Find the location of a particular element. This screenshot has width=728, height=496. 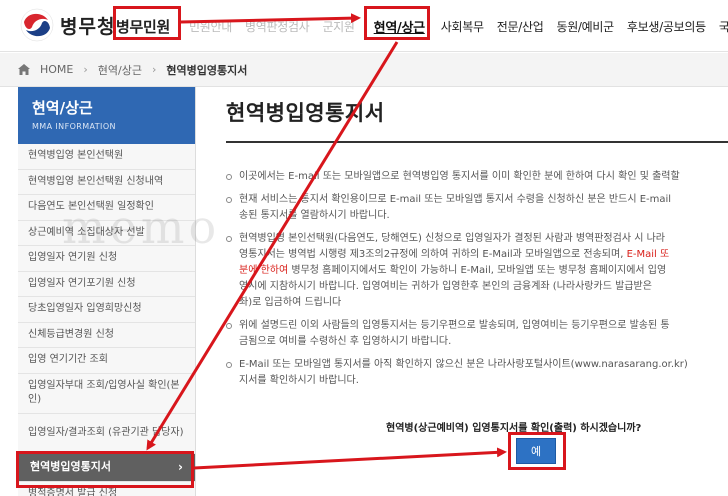

sidebar-item-6: 당초입영일자 입영희망신청 is located at coordinates (106, 310).